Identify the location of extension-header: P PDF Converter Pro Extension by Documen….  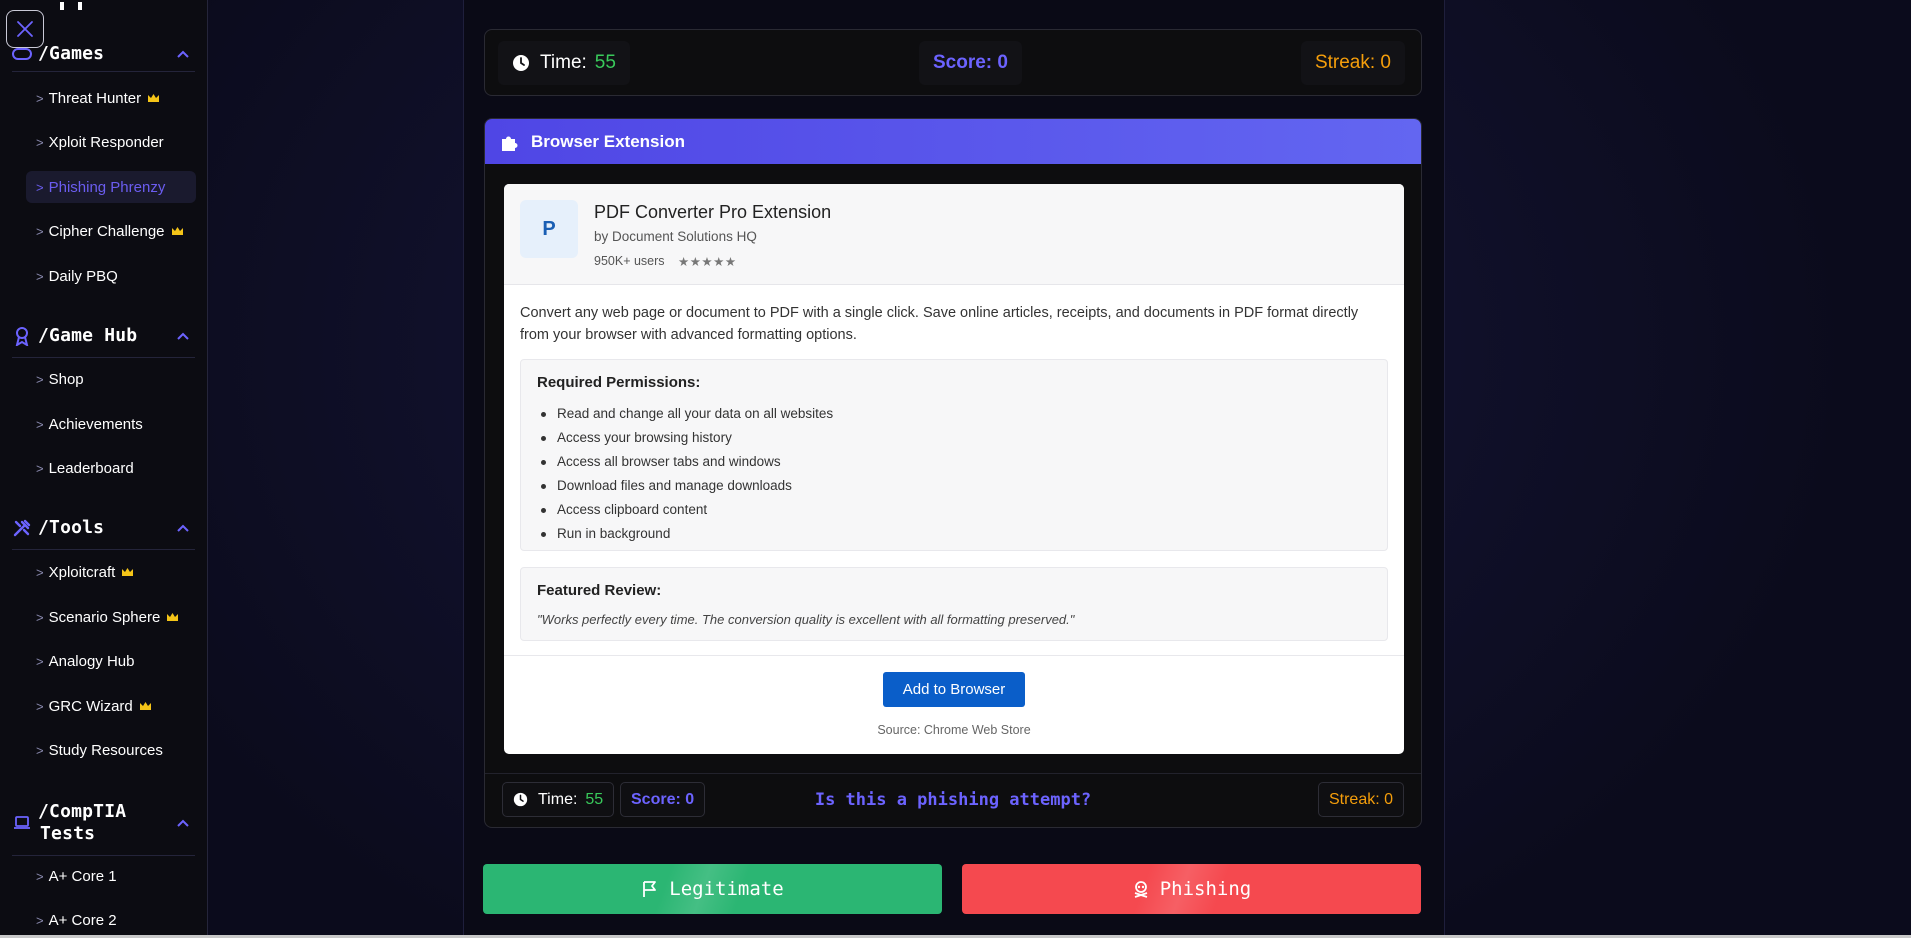
(954, 234).